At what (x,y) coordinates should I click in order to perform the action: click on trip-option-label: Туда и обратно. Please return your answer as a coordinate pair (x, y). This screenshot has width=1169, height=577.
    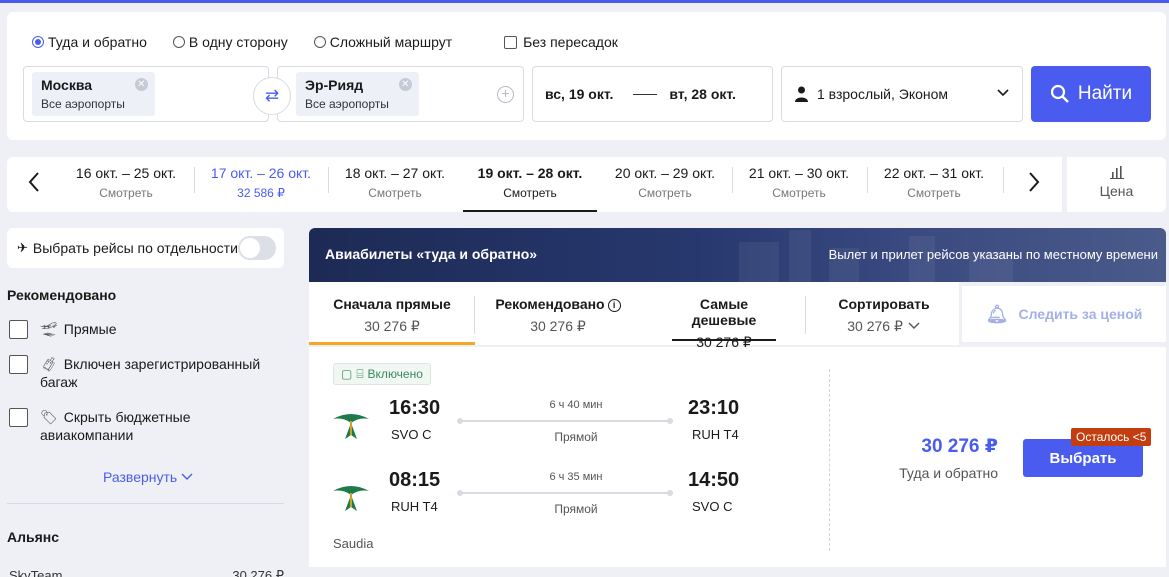
    Looking at the image, I should click on (97, 42).